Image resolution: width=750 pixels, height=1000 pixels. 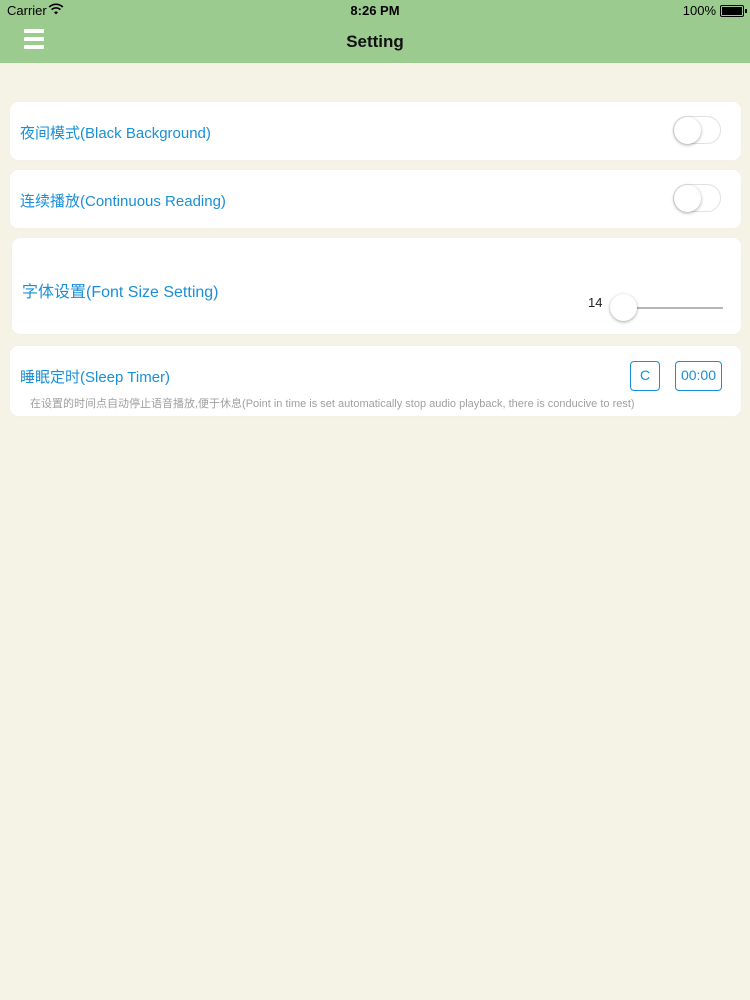 I want to click on font-size-value: 14, so click(x=595, y=302).